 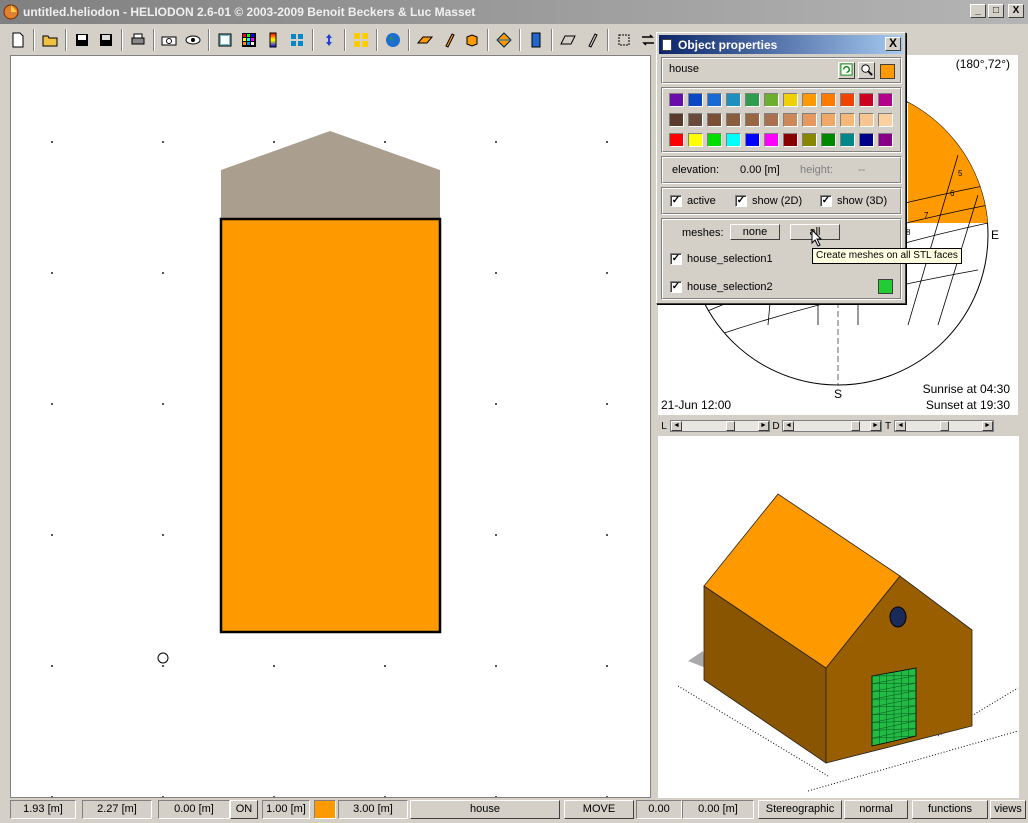 I want to click on time-slider: ◄ ►, so click(x=944, y=426).